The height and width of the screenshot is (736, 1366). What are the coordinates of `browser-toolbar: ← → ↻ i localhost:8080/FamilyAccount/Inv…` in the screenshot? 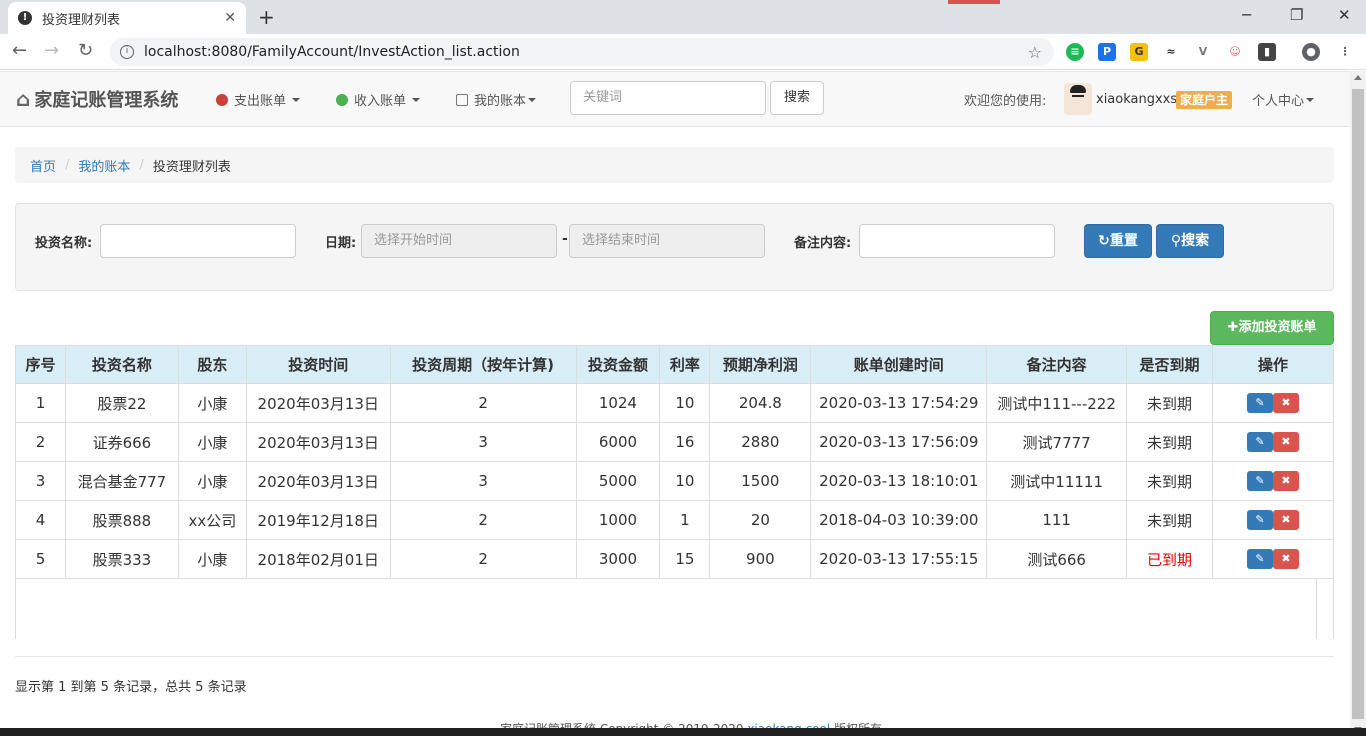 It's located at (683, 52).